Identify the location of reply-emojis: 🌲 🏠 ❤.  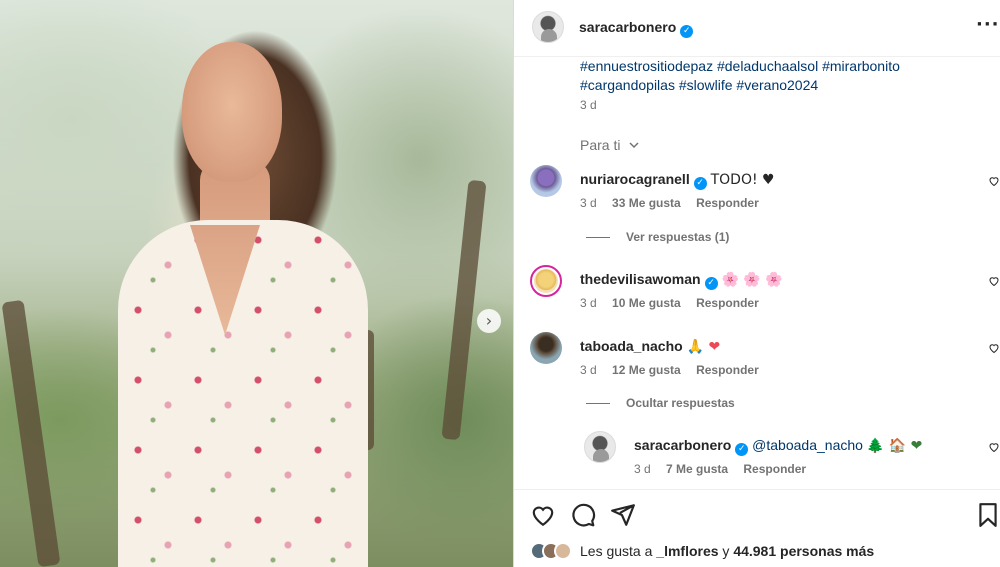
(894, 446).